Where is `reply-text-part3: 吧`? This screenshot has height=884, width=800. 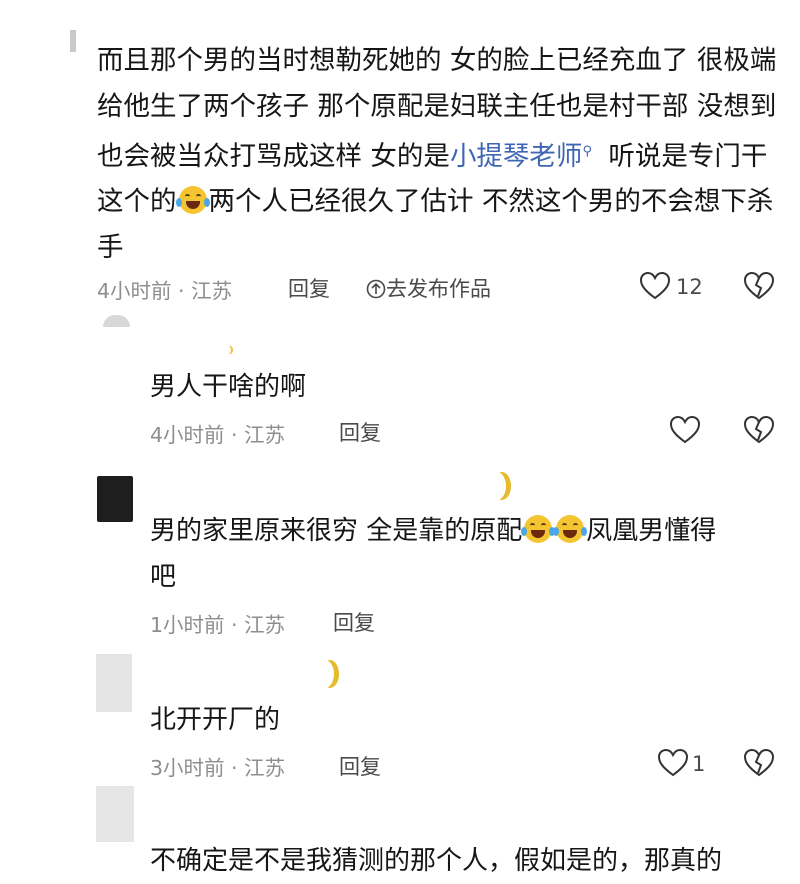 reply-text-part3: 吧 is located at coordinates (163, 577).